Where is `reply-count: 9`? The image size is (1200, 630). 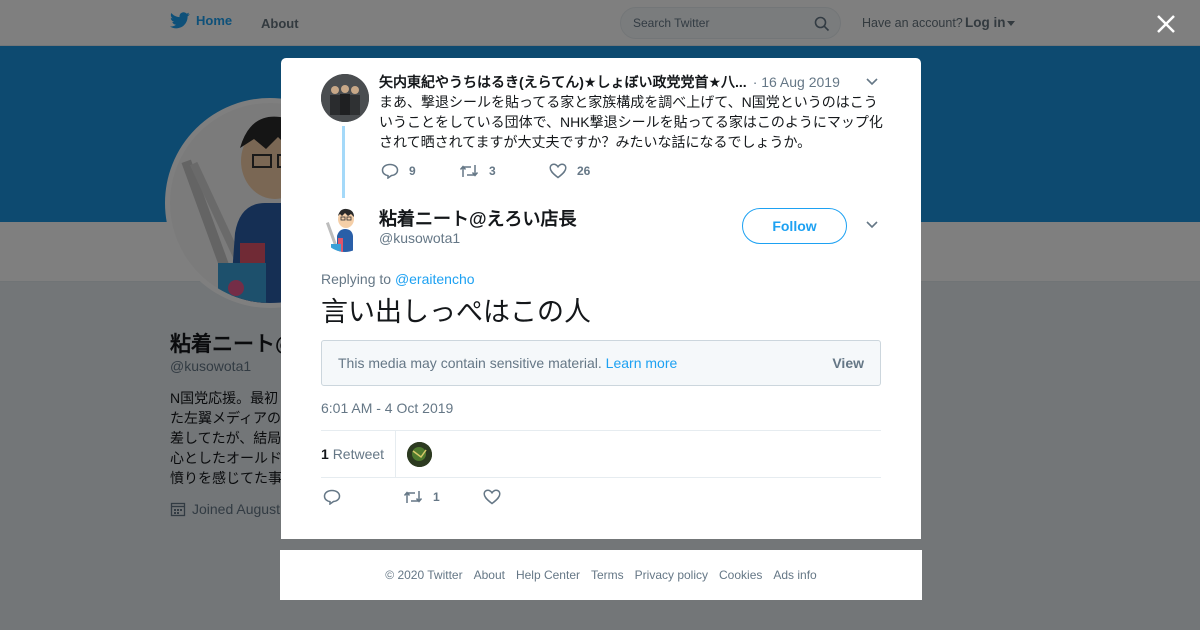
reply-count: 9 is located at coordinates (412, 171).